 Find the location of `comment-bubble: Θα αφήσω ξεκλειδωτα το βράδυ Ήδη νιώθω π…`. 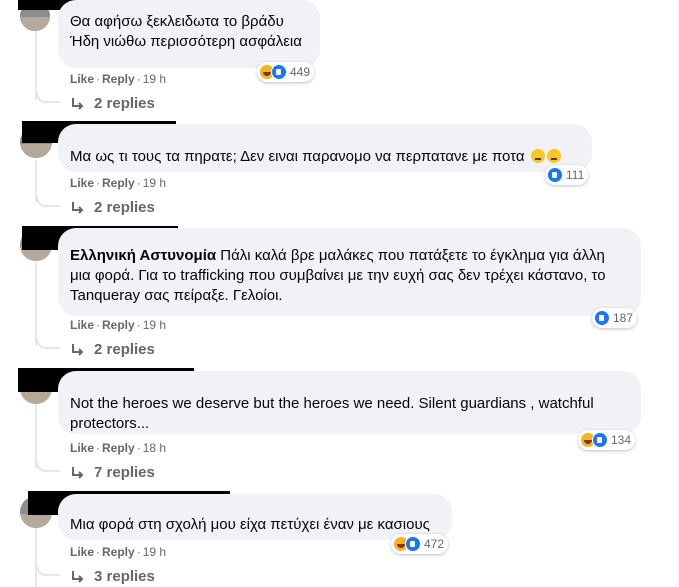

comment-bubble: Θα αφήσω ξεκλειδωτα το βράδυ Ήδη νιώθω π… is located at coordinates (189, 34).